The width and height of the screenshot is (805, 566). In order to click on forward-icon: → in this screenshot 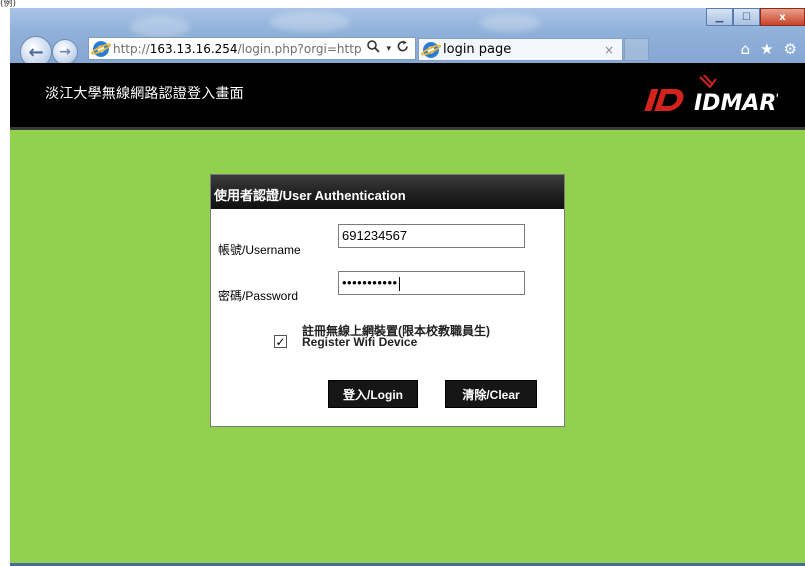, I will do `click(65, 52)`.